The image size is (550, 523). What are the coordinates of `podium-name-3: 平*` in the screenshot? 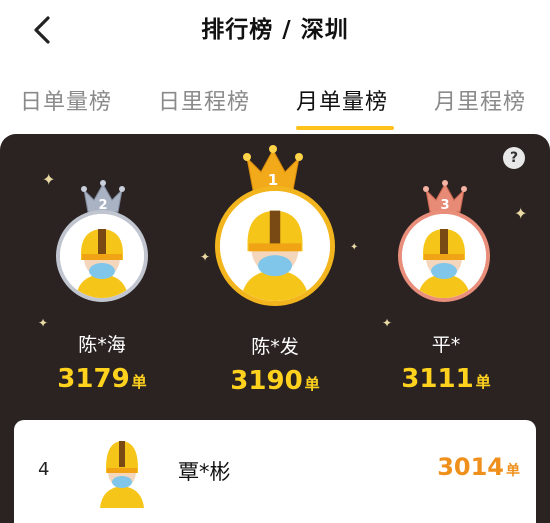 It's located at (446, 345).